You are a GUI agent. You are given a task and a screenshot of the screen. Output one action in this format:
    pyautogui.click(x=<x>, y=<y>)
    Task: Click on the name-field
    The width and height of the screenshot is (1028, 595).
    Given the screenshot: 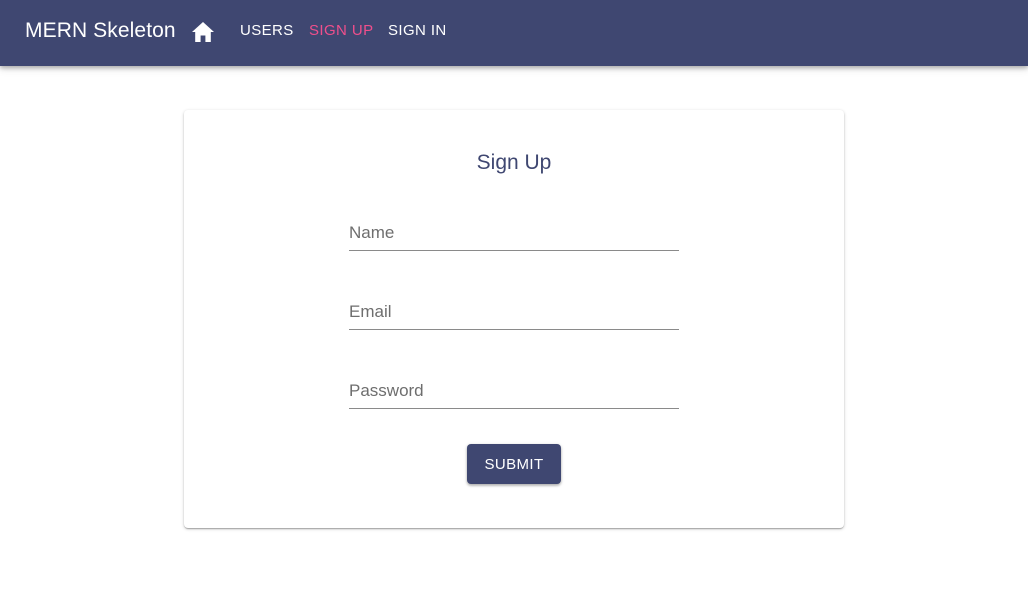 What is the action you would take?
    pyautogui.click(x=514, y=233)
    